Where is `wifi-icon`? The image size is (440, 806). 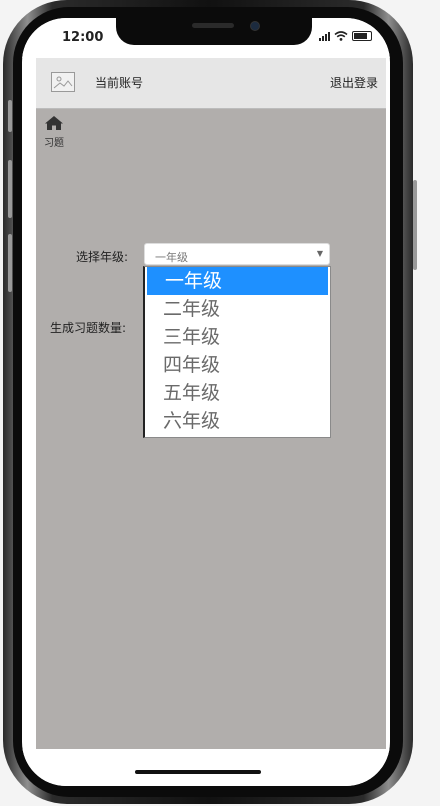
wifi-icon is located at coordinates (341, 36).